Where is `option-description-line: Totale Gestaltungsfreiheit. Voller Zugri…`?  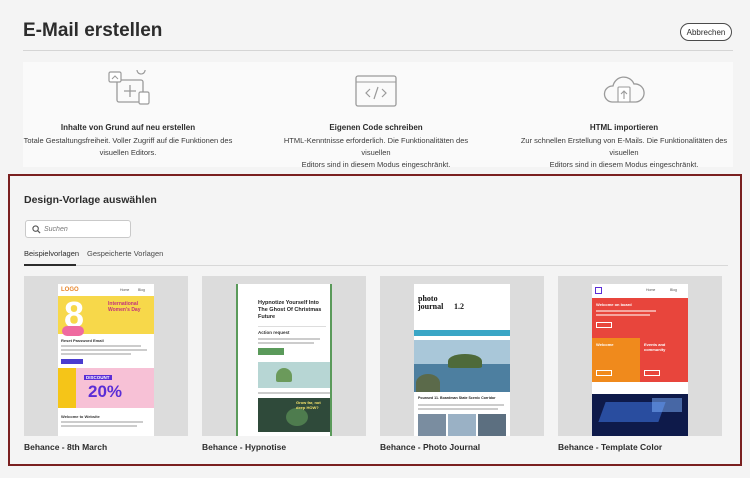 option-description-line: Totale Gestaltungsfreiheit. Voller Zugri… is located at coordinates (128, 140).